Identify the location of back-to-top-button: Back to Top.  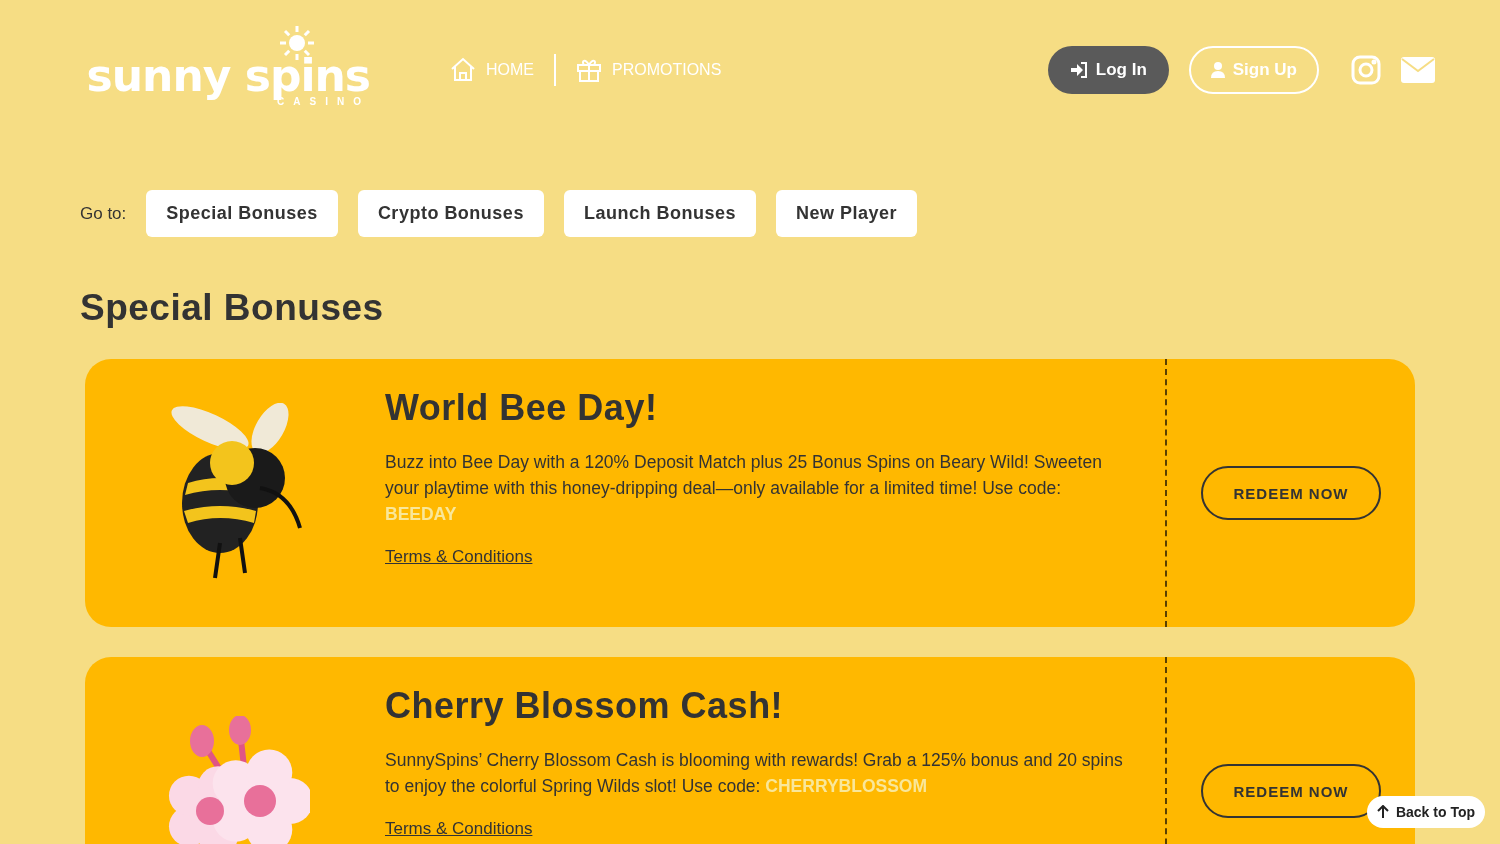
(1425, 812).